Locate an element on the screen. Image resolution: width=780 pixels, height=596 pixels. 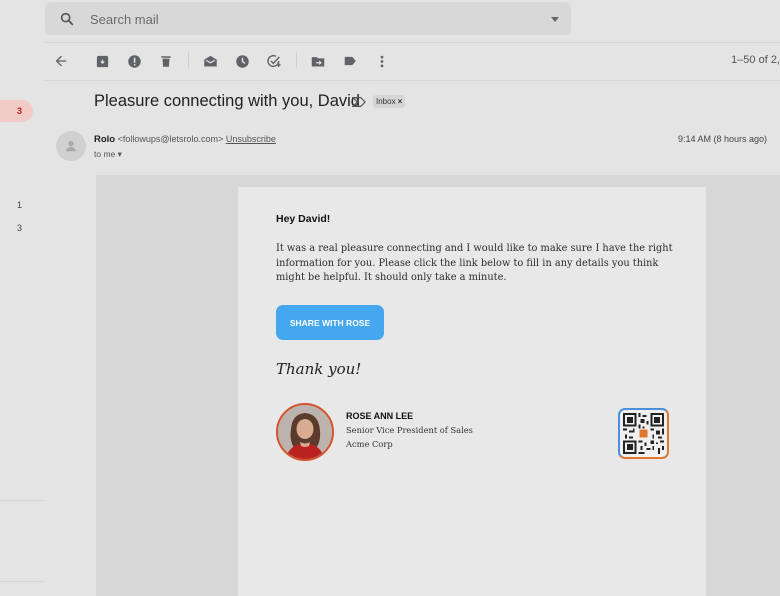
mark-unread-button is located at coordinates (210, 61).